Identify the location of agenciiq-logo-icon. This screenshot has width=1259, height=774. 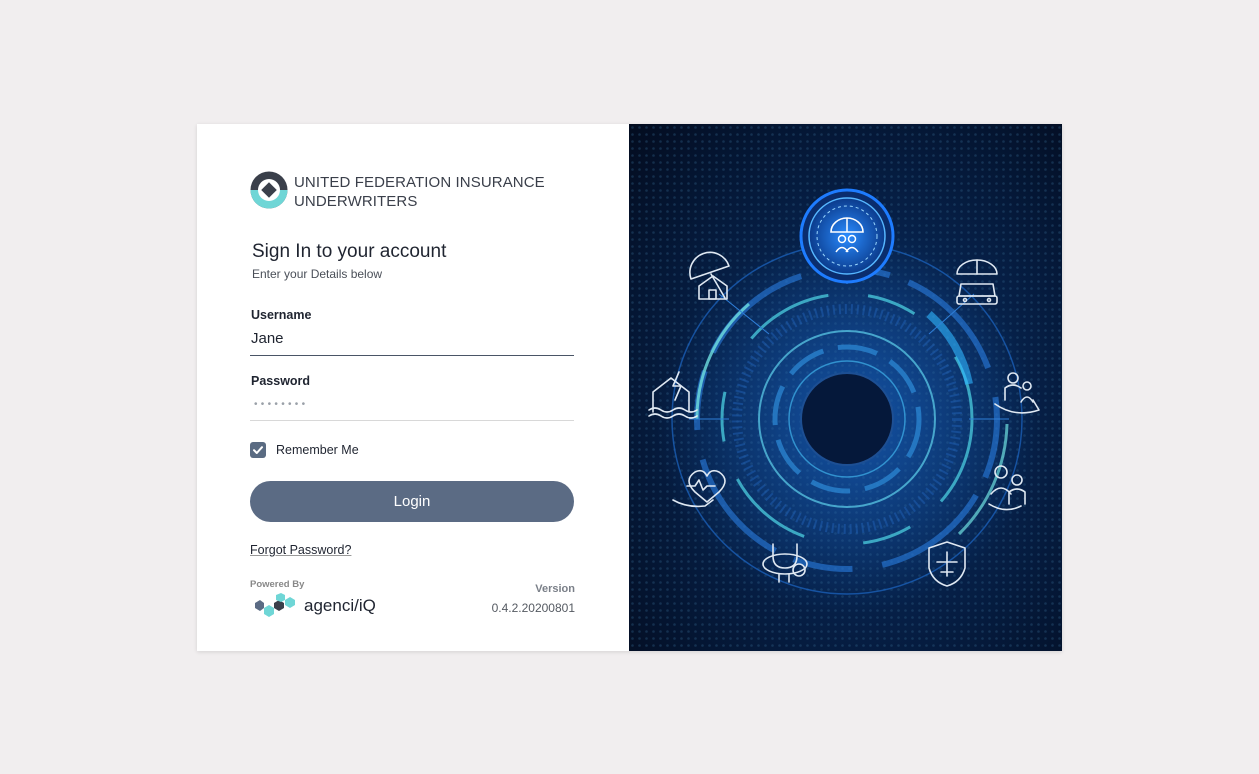
(275, 605).